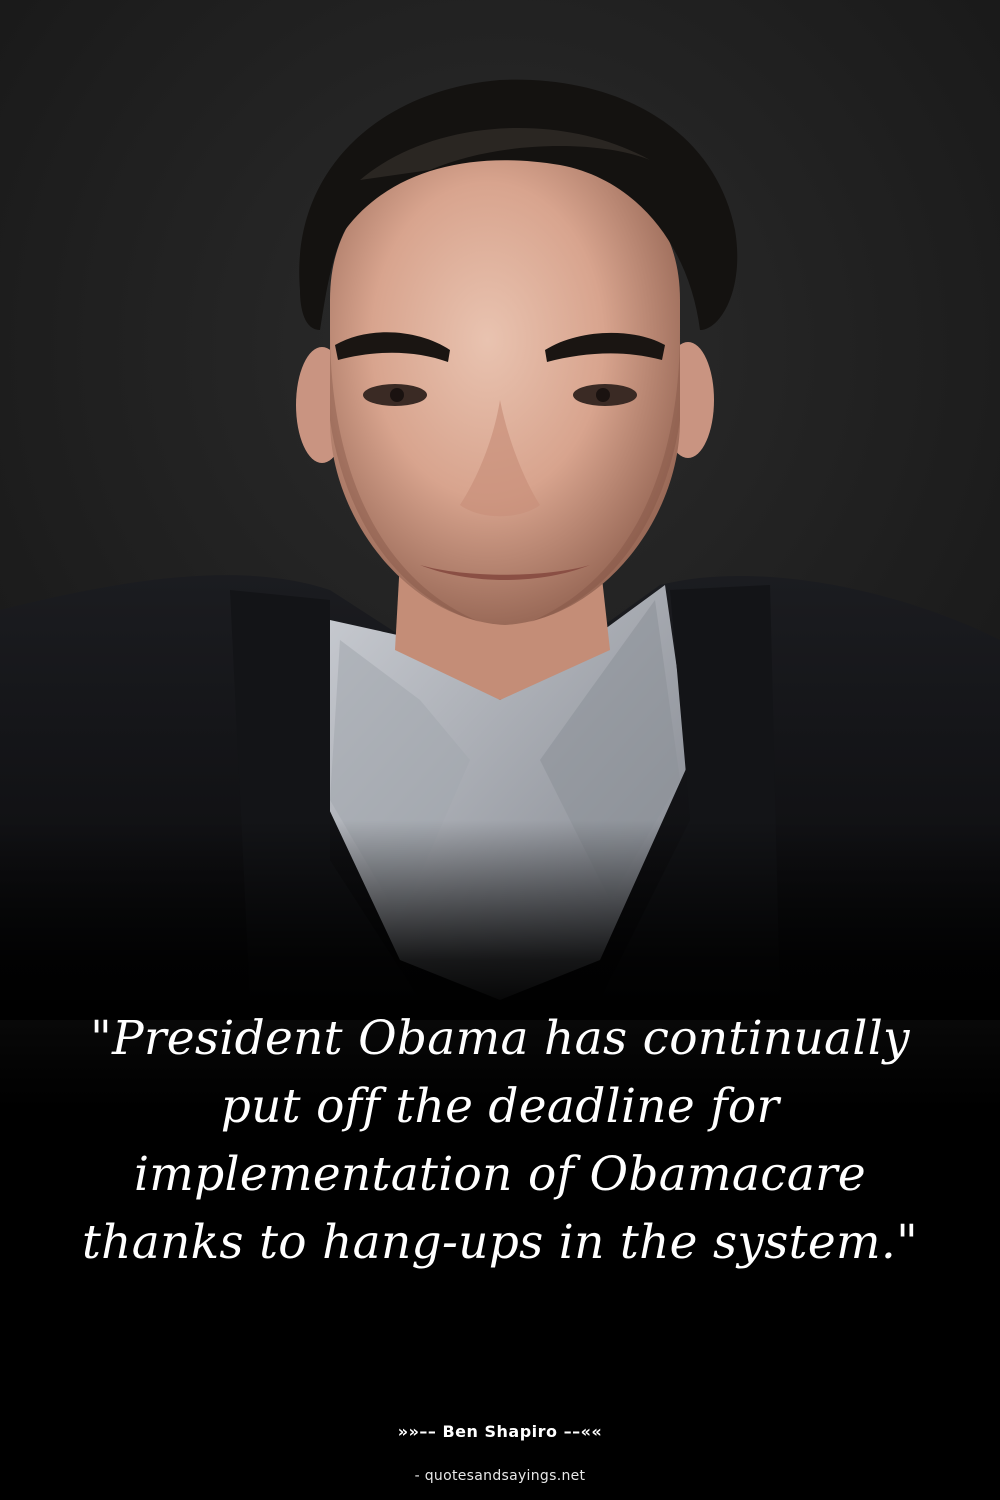  What do you see at coordinates (500, 1431) in the screenshot?
I see `quote-author: »»–– Ben Shapiro ––««` at bounding box center [500, 1431].